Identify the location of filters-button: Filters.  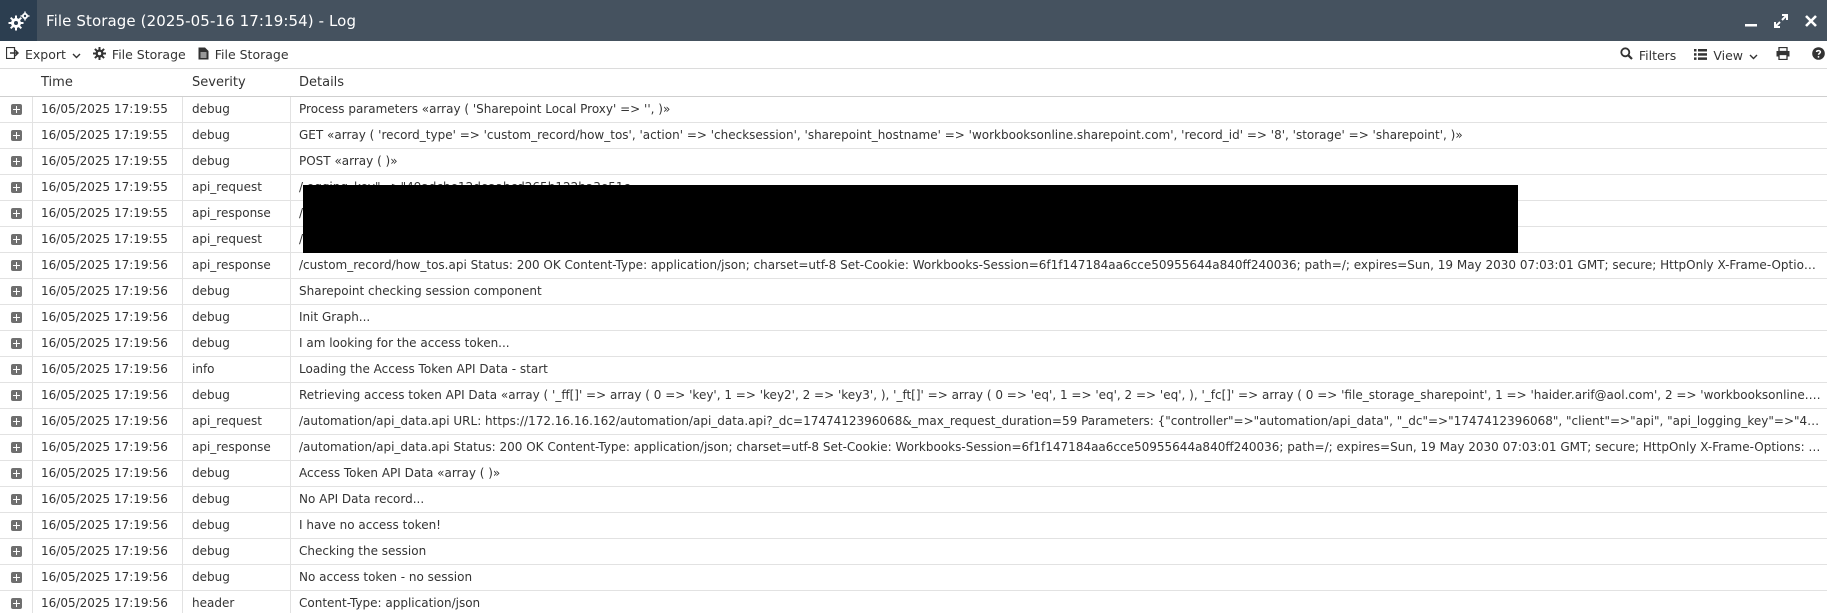
(1648, 55).